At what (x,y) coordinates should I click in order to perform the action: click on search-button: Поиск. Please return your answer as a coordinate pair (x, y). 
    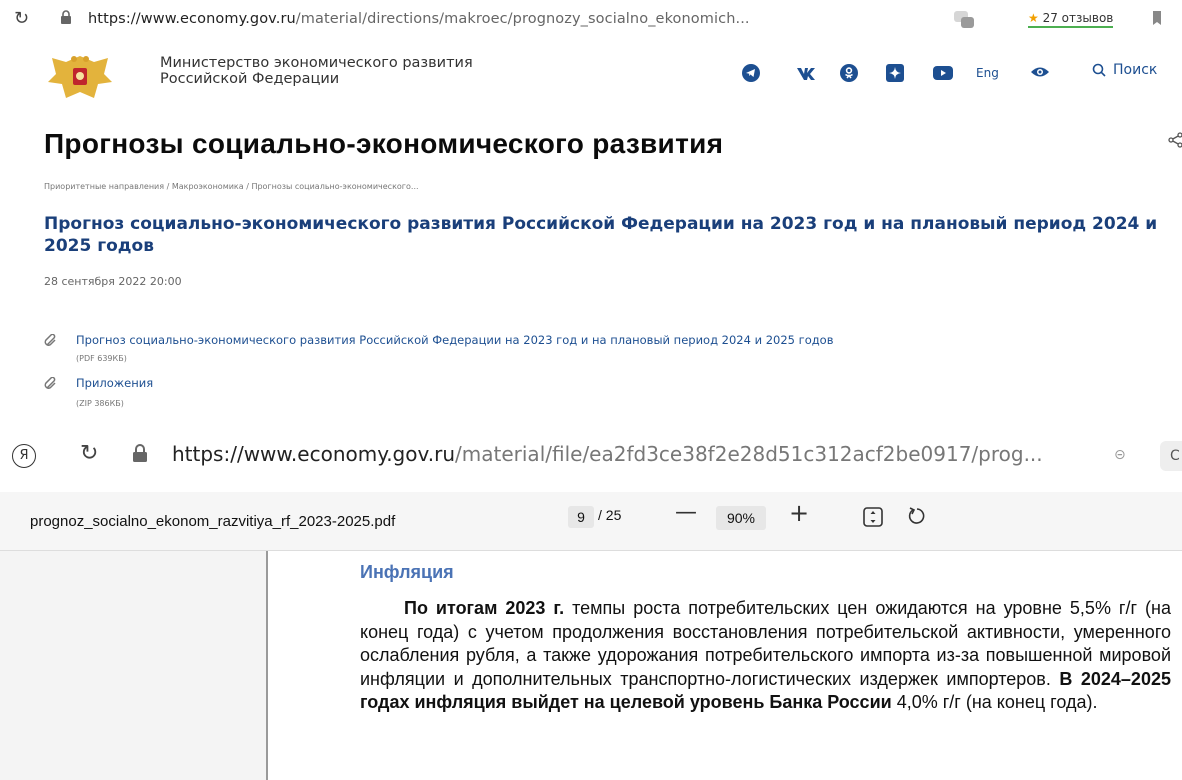
    Looking at the image, I should click on (1124, 70).